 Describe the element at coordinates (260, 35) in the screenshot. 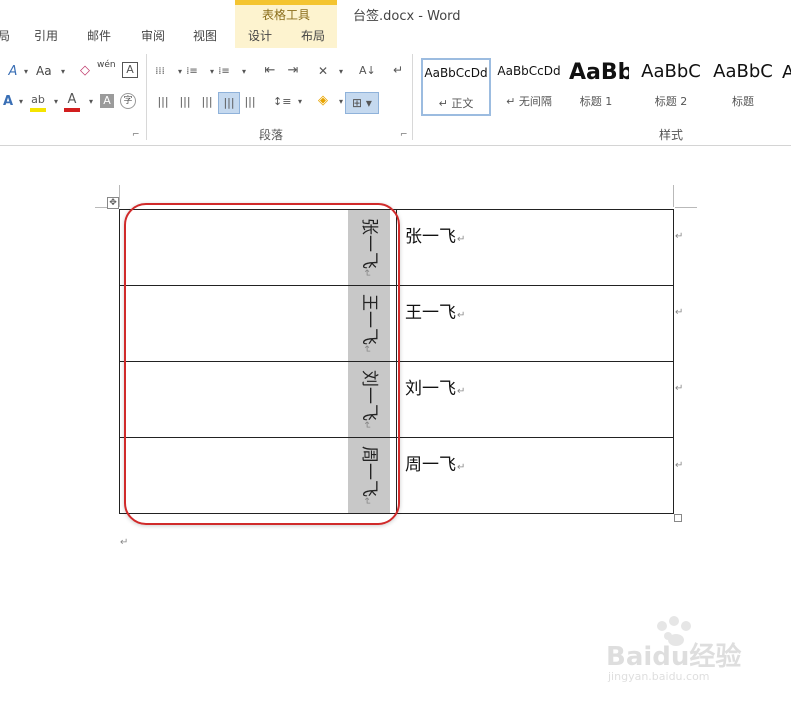

I see `tab-design: 设计` at that location.